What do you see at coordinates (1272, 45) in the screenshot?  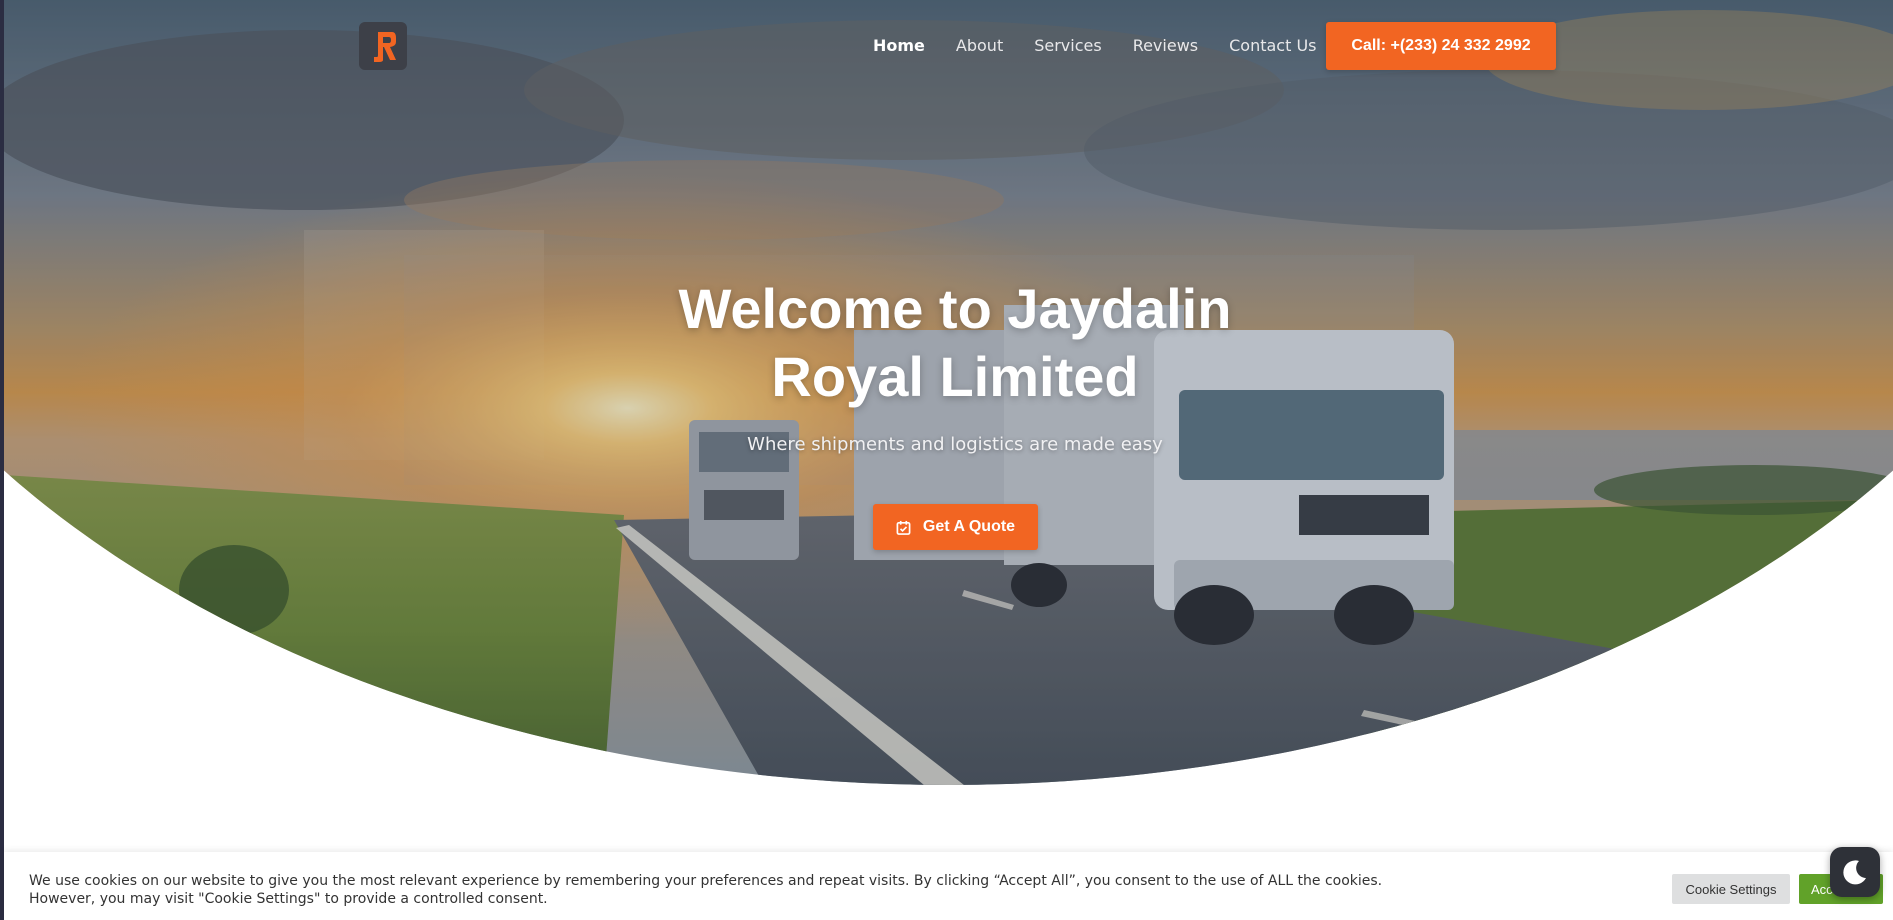 I see `nav-item-contact-us: Contact Us` at bounding box center [1272, 45].